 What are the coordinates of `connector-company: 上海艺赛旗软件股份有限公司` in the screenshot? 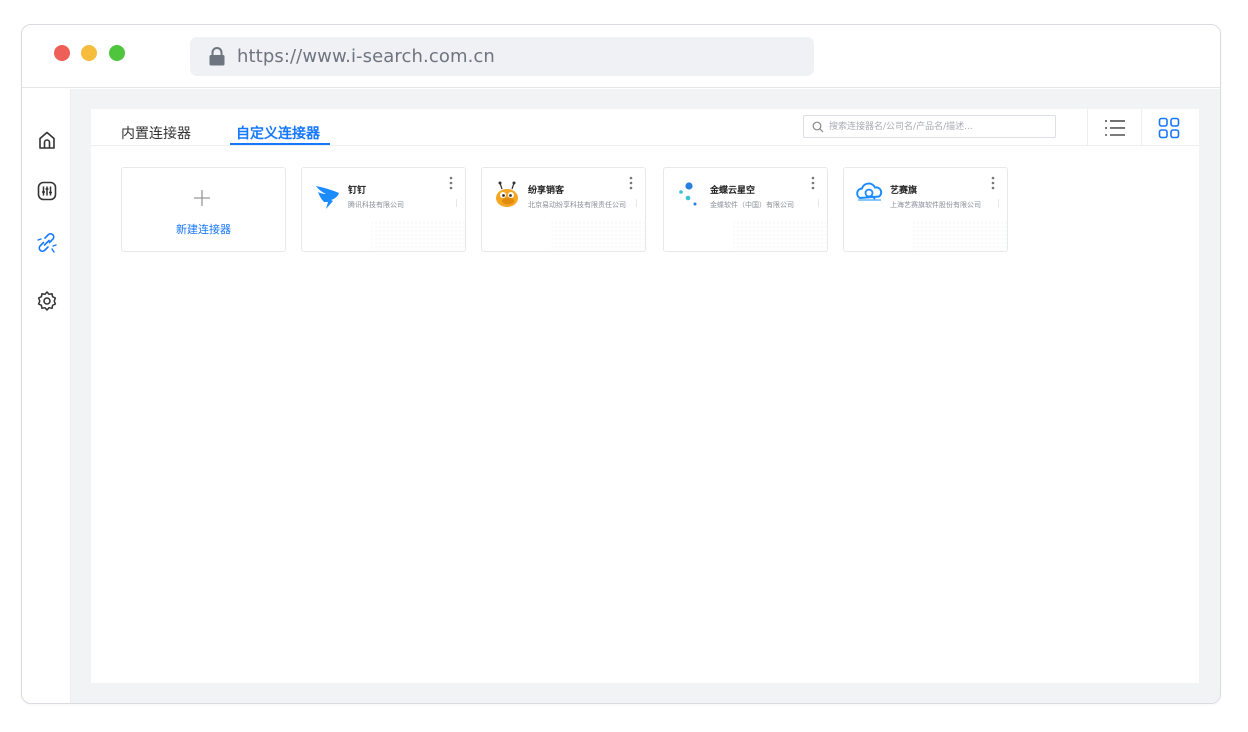 It's located at (935, 205).